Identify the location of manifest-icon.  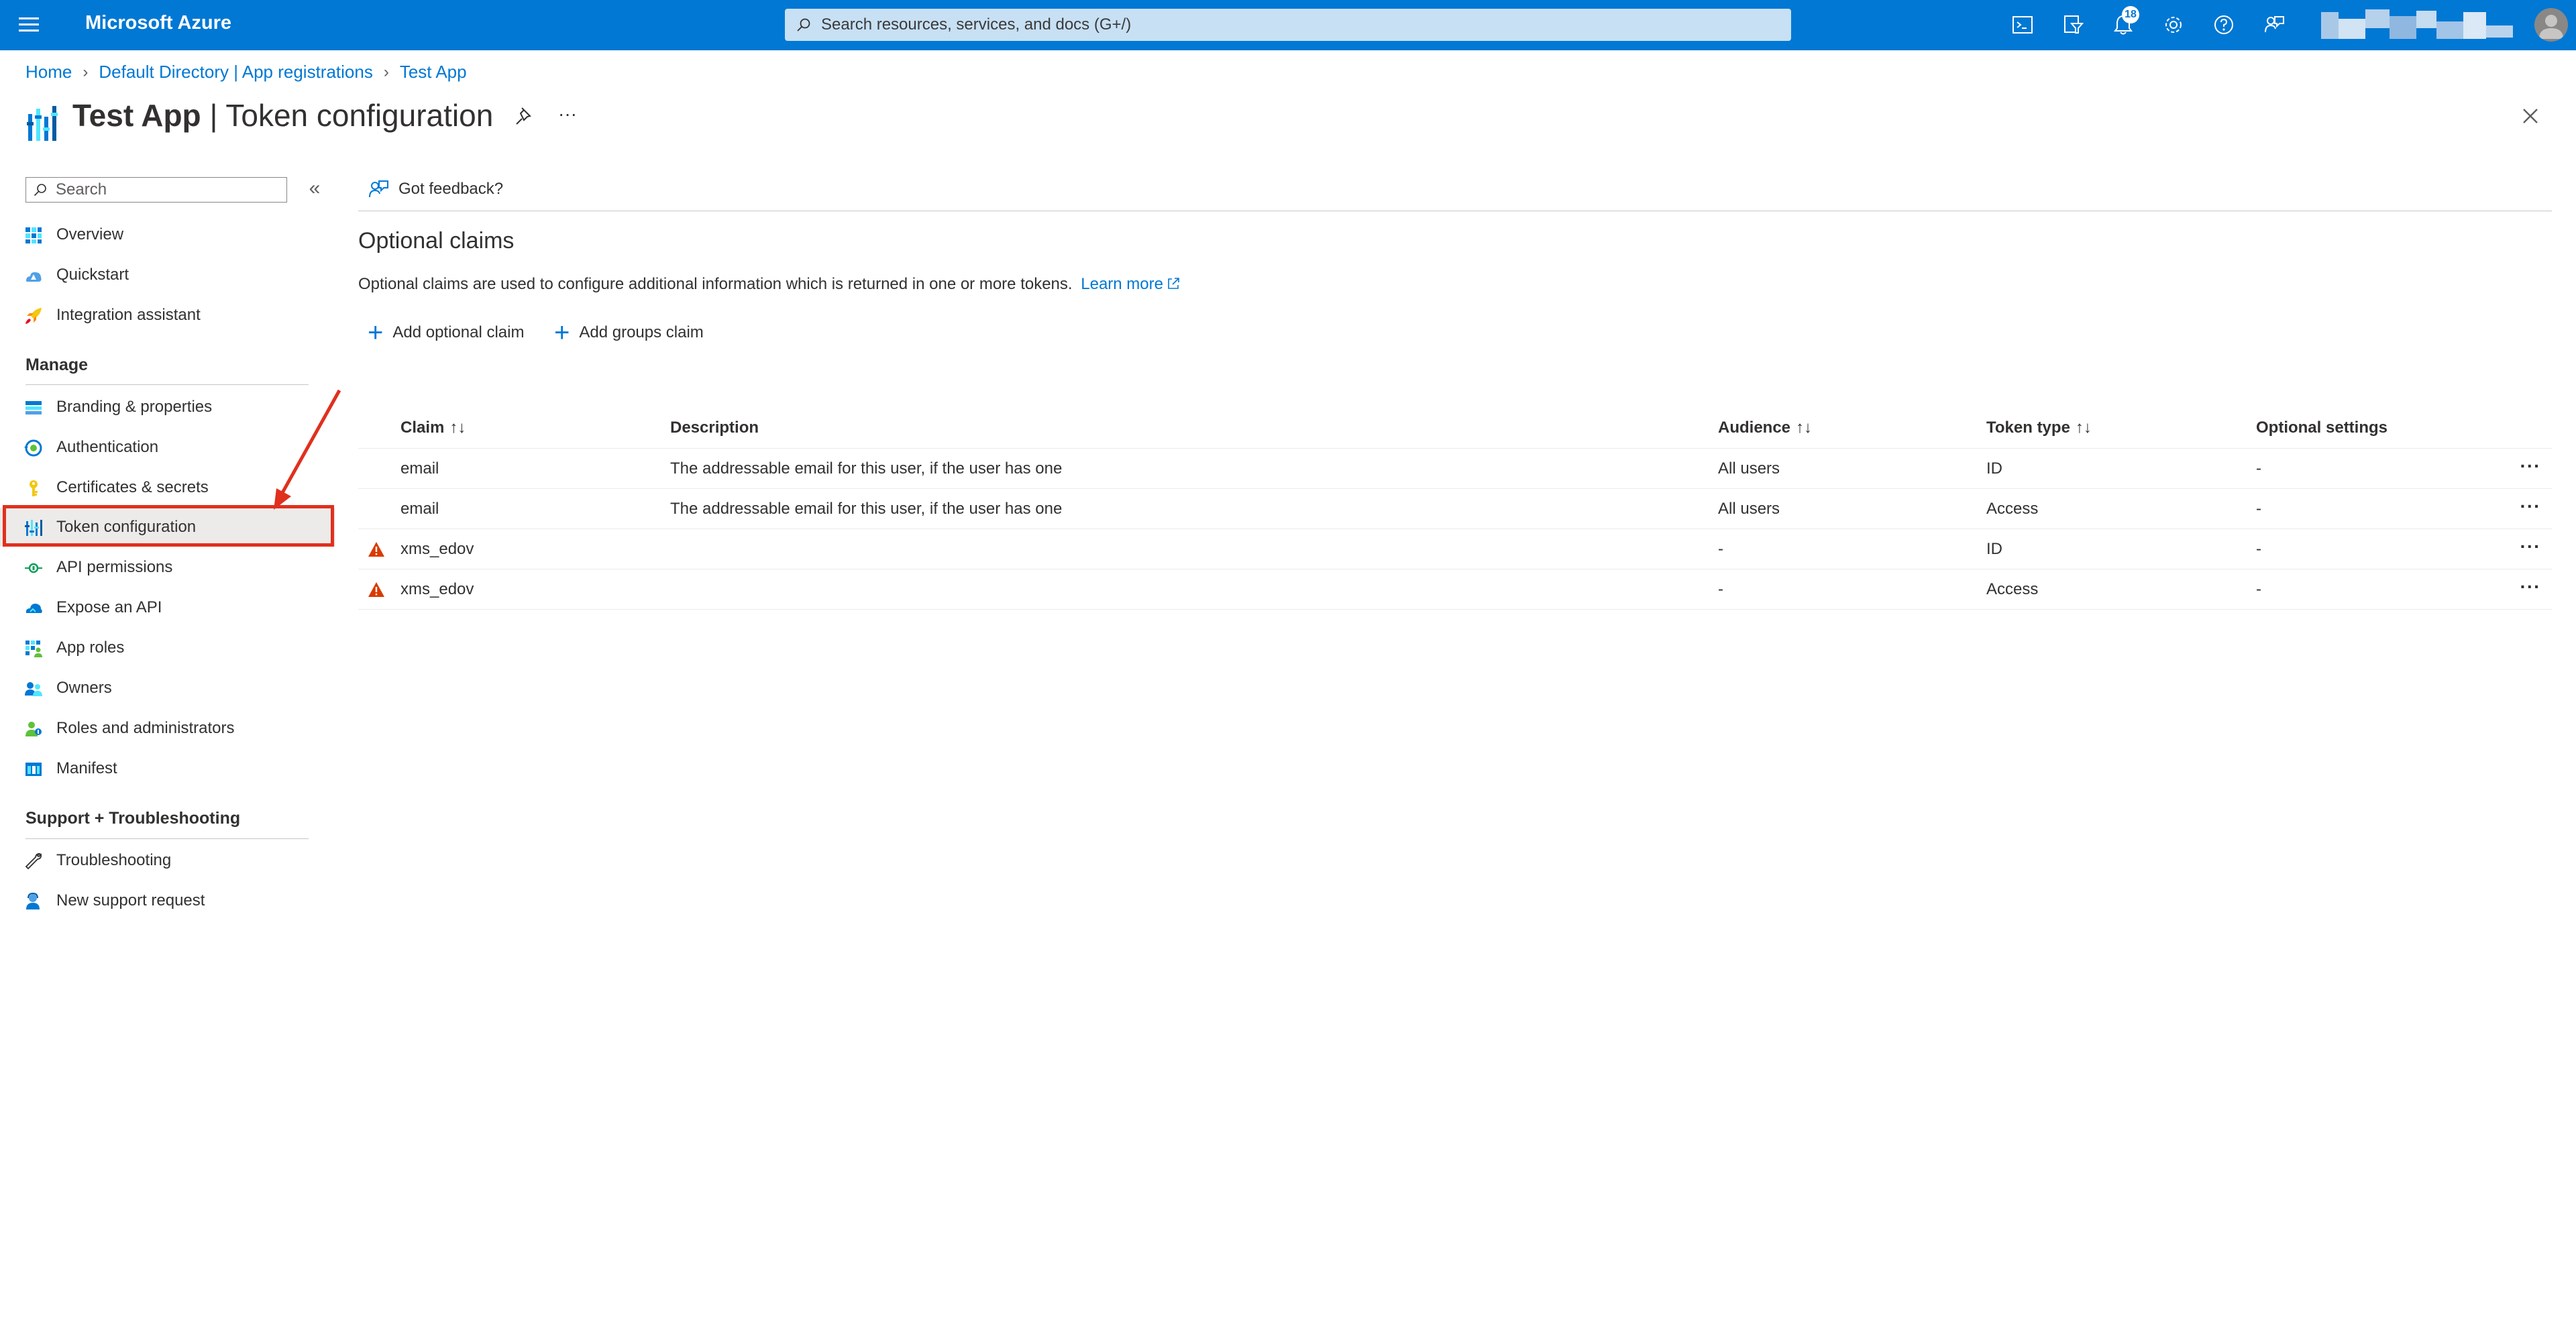
(33, 770).